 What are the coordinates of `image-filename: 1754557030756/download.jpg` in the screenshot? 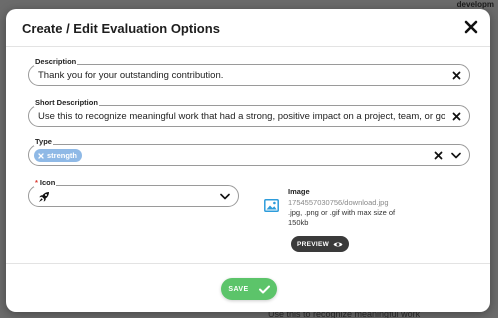 It's located at (338, 202).